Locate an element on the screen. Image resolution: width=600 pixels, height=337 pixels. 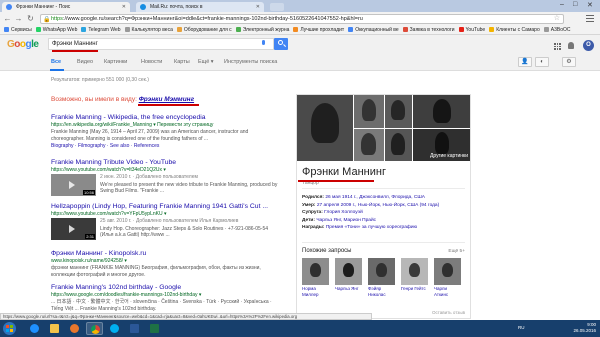
result-url: www.kinopoisk.ru/name/924258/ ▾ is located at coordinates (89, 261).